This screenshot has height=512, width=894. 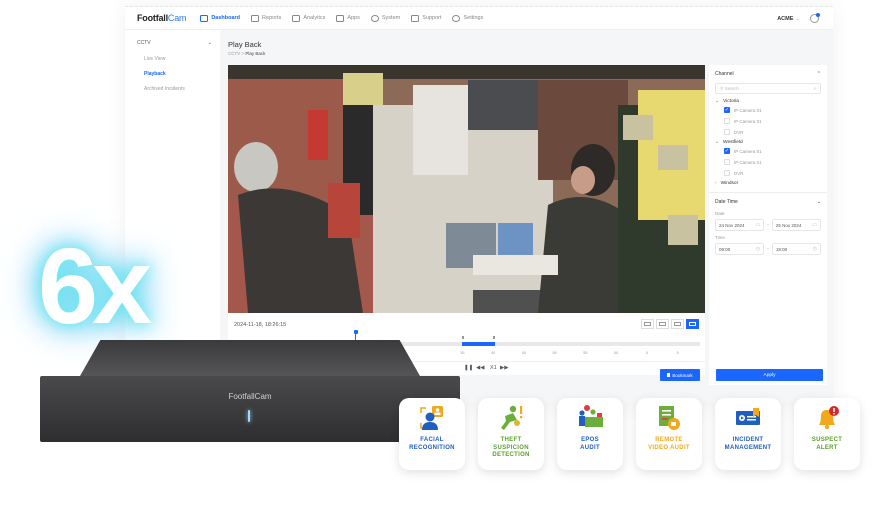 What do you see at coordinates (432, 447) in the screenshot?
I see `feature-label-line: RECOGNITION` at bounding box center [432, 447].